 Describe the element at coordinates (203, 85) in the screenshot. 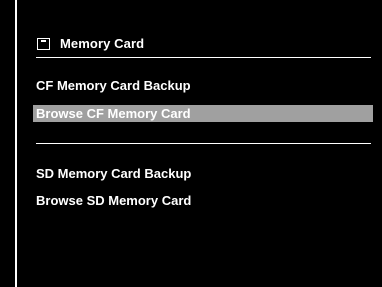

I see `menu-item-cf-memory-card-backup: CF Memory Card Backup` at that location.